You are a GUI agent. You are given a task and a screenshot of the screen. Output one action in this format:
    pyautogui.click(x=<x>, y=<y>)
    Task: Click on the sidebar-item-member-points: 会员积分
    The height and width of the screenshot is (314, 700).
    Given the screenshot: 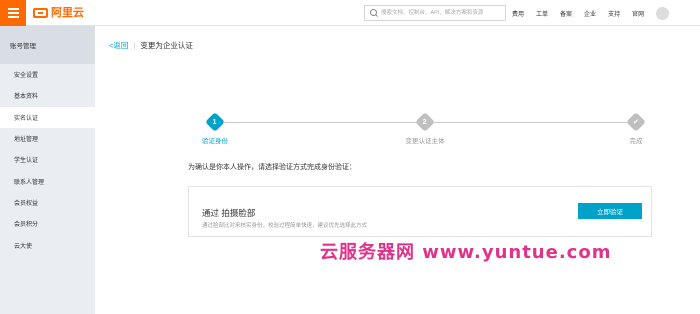 What is the action you would take?
    pyautogui.click(x=47, y=223)
    